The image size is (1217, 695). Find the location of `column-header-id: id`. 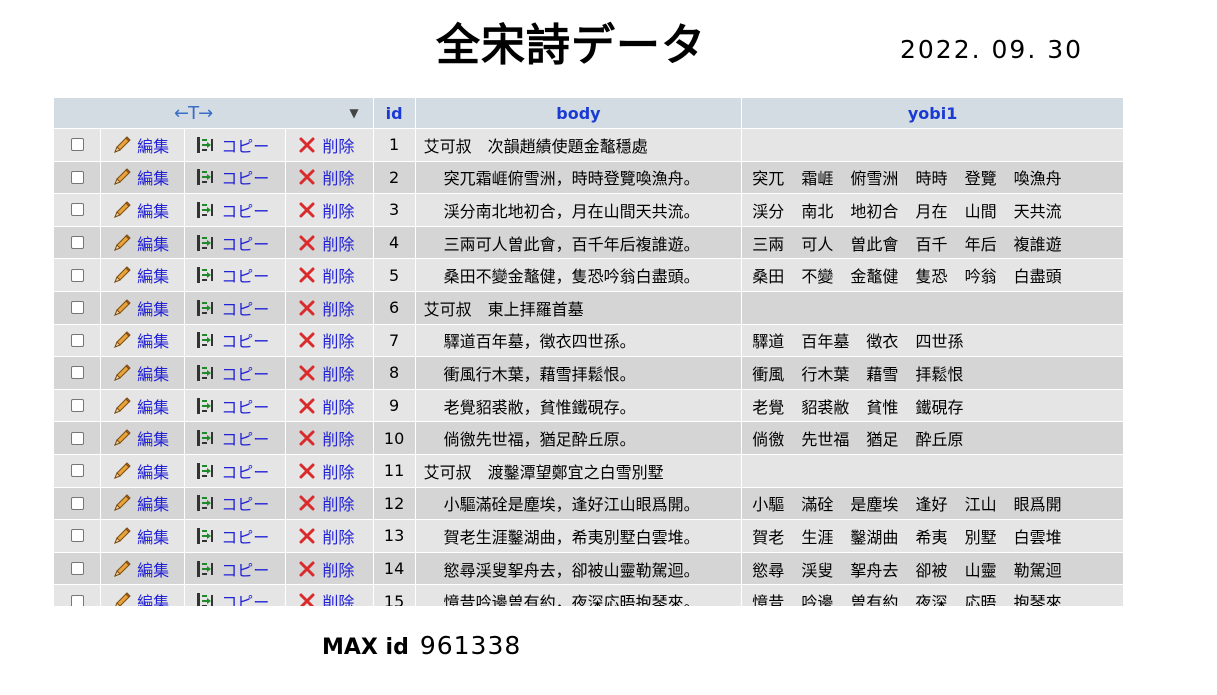

column-header-id: id is located at coordinates (394, 113).